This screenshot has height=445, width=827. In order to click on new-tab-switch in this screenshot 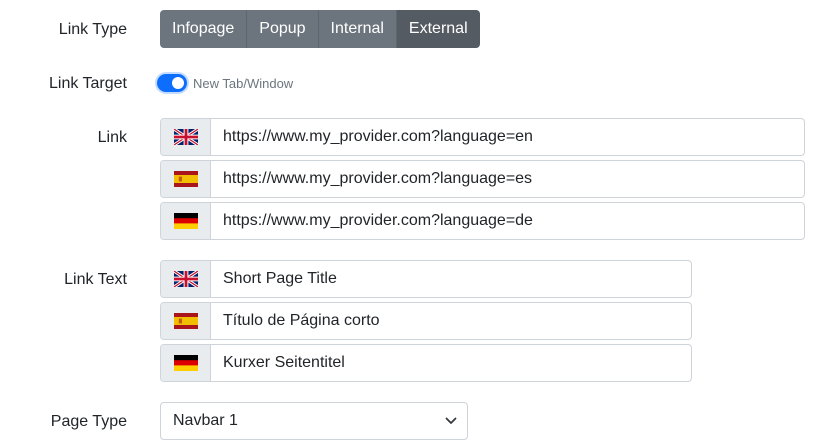, I will do `click(172, 83)`.